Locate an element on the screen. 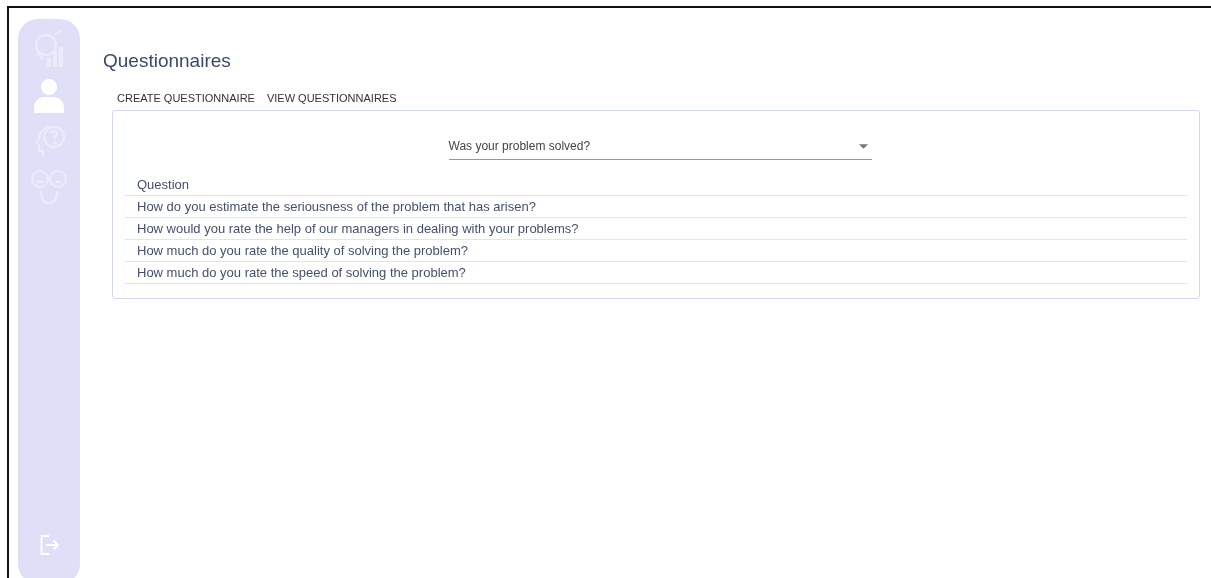 The width and height of the screenshot is (1211, 578). tab: VIEW QUESTIONNAIRES is located at coordinates (331, 98).